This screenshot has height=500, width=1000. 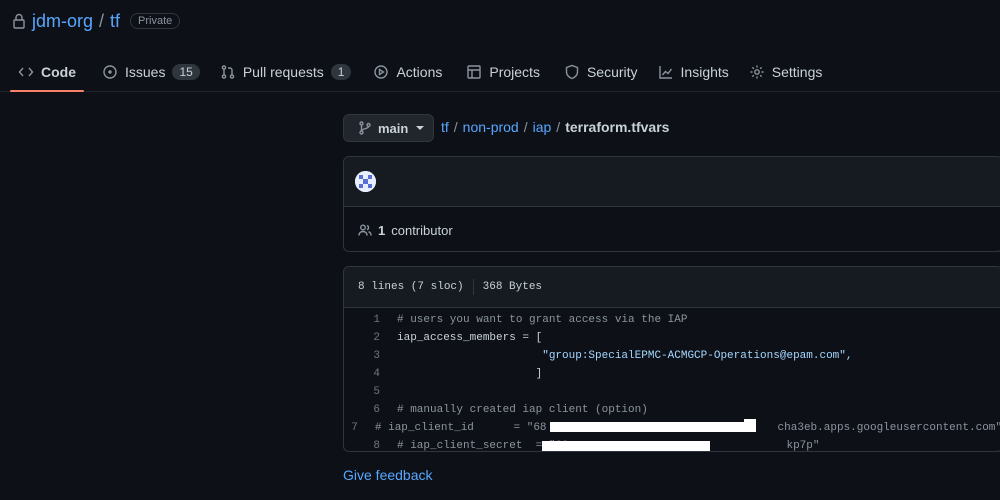 I want to click on visibility-badge: Private, so click(x=155, y=21).